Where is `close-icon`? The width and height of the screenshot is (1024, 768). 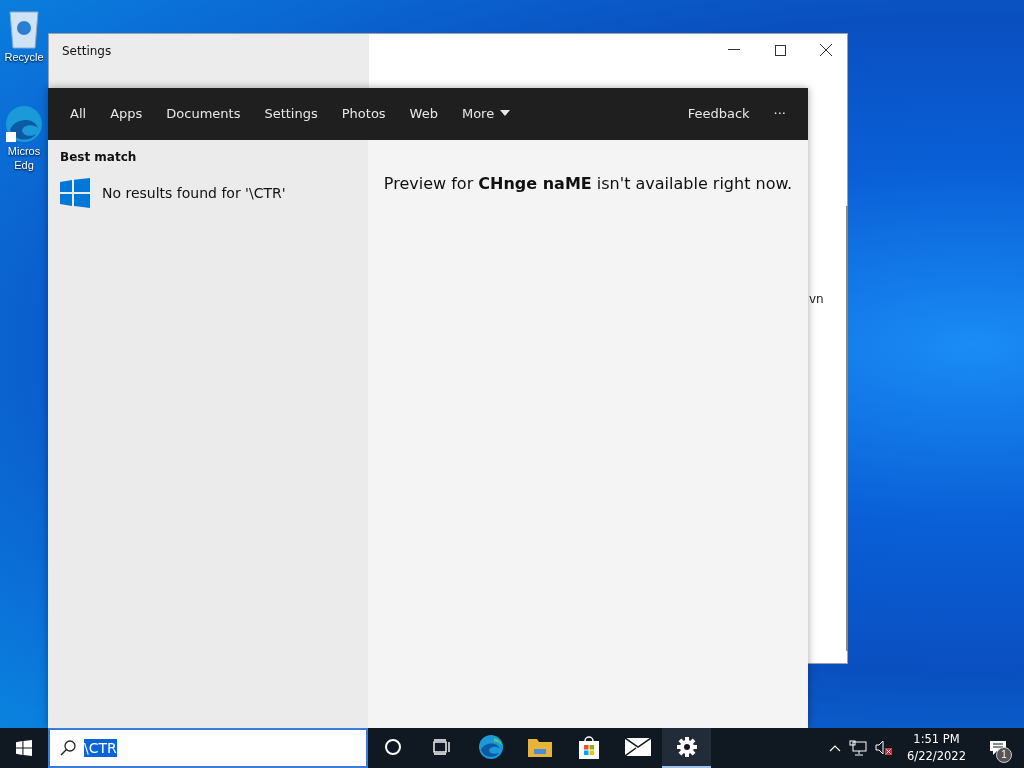 close-icon is located at coordinates (826, 50).